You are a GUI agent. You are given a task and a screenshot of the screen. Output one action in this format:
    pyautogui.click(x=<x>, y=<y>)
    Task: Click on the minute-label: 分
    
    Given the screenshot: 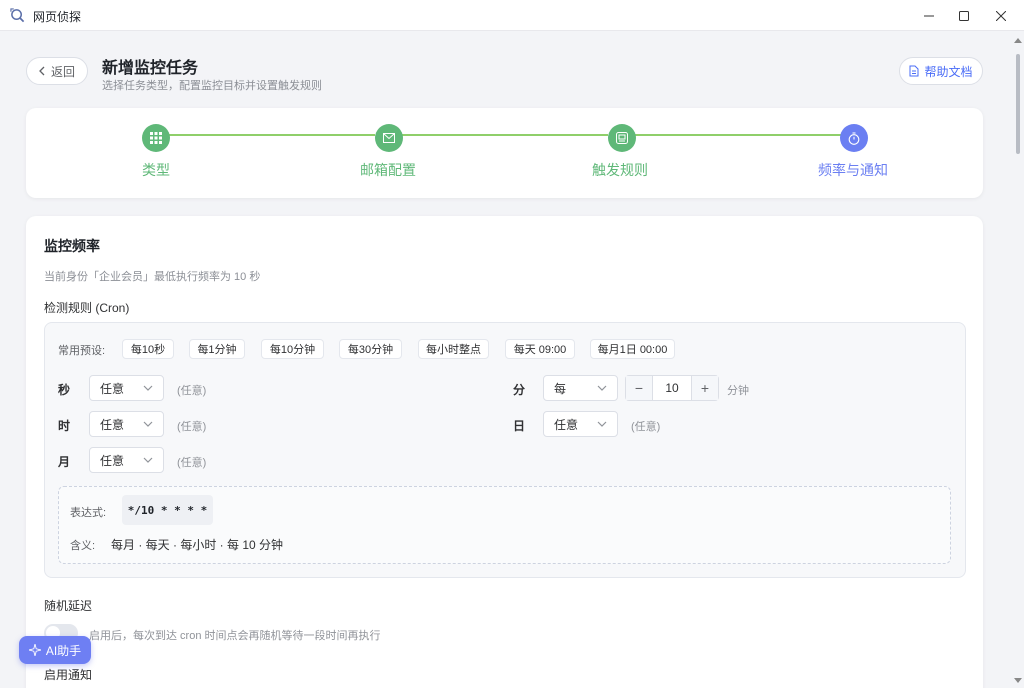 What is the action you would take?
    pyautogui.click(x=519, y=390)
    